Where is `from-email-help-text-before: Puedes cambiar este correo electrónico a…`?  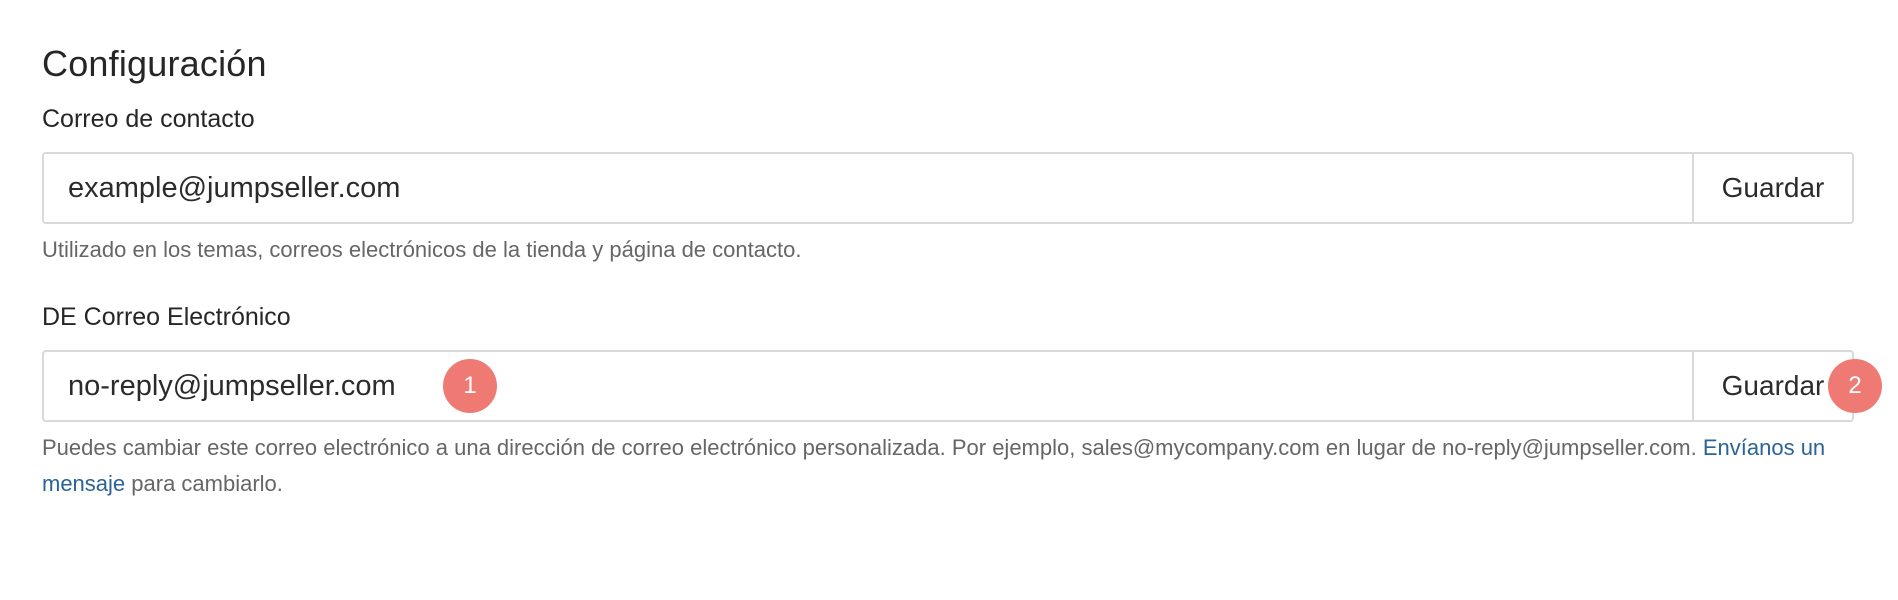
from-email-help-text-before: Puedes cambiar este correo electrónico a… is located at coordinates (872, 447).